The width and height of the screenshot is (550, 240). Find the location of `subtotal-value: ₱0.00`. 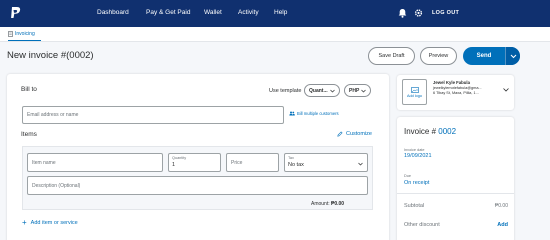

subtotal-value: ₱0.00 is located at coordinates (501, 206).